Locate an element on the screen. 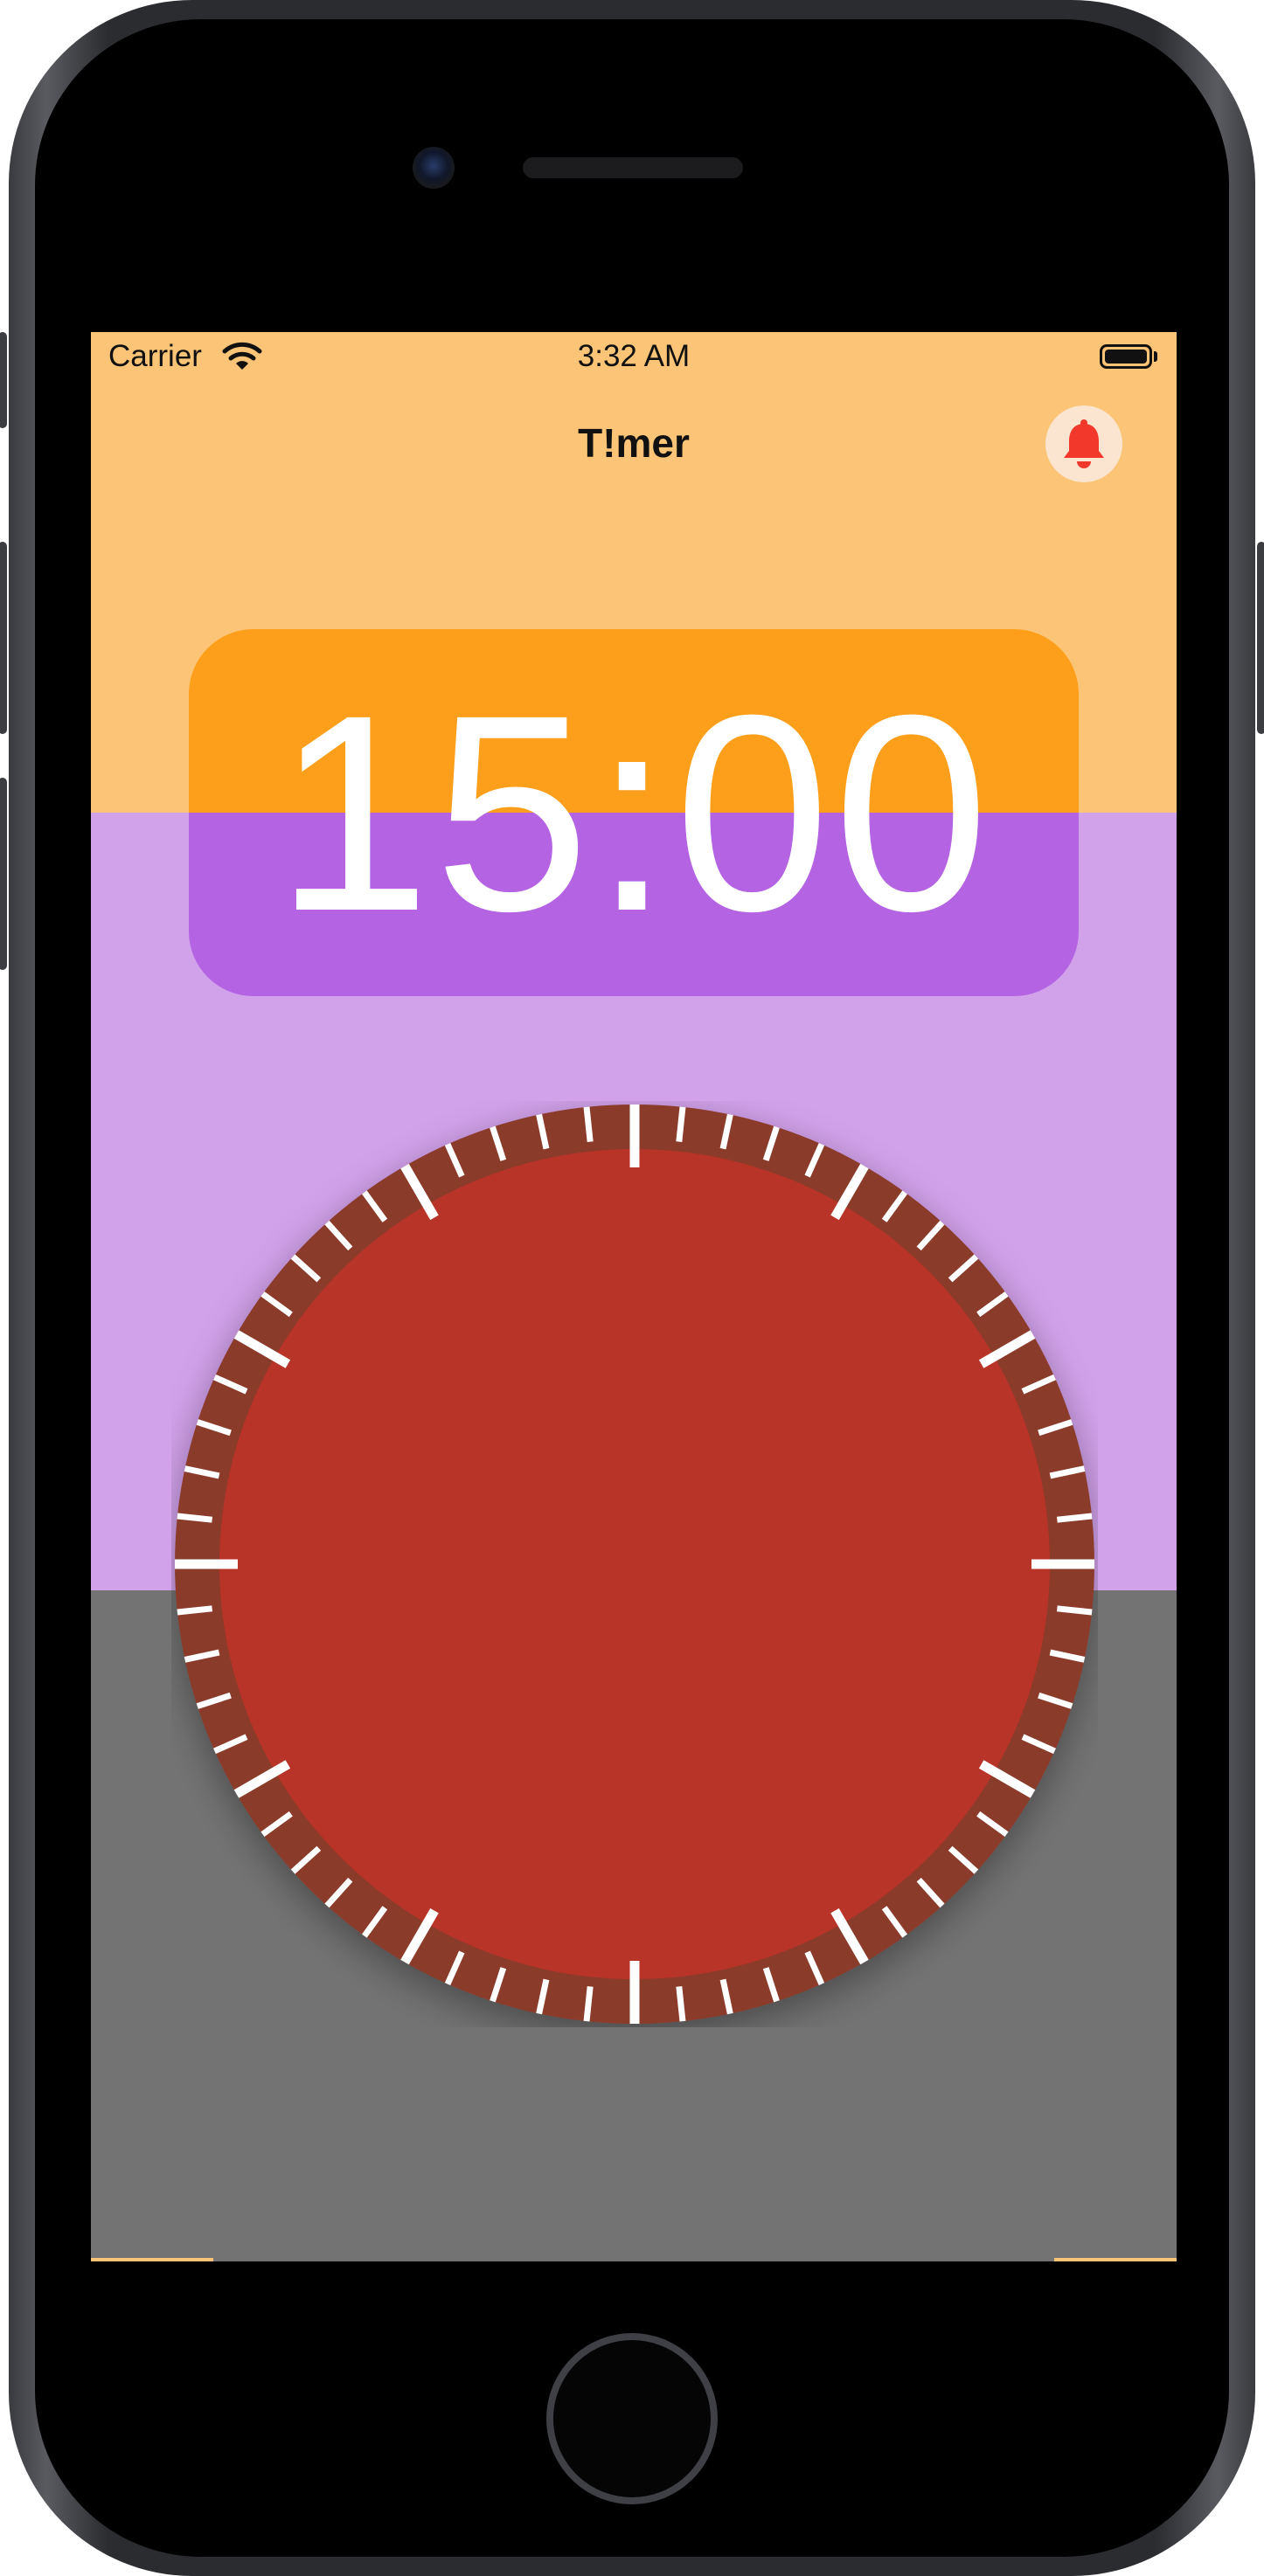  status-bar: Carrier 3:32 AM is located at coordinates (634, 358).